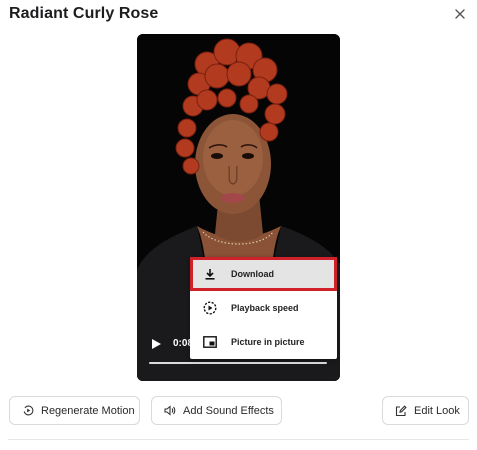 Image resolution: width=477 pixels, height=450 pixels. I want to click on download-icon, so click(210, 274).